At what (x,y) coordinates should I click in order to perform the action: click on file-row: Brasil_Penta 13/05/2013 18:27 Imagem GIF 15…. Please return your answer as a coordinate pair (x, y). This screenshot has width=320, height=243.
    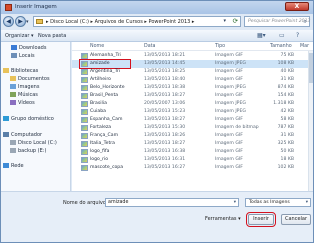
    Looking at the image, I should click on (190, 96).